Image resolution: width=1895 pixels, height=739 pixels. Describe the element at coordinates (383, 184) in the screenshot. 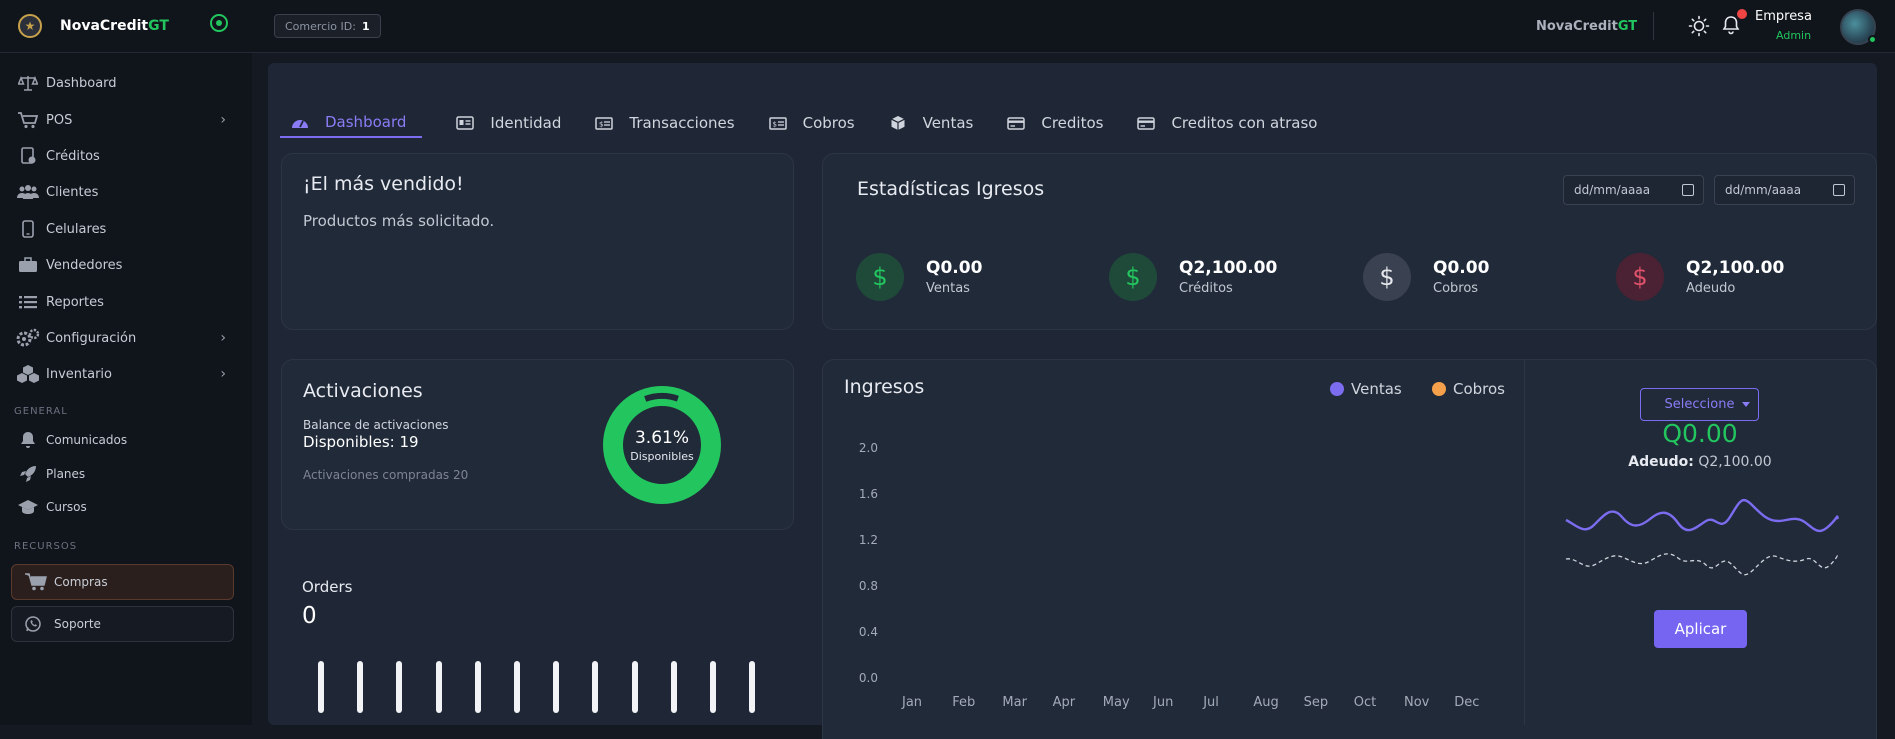

I see `best-seller-title: ¡El más vendido!` at that location.